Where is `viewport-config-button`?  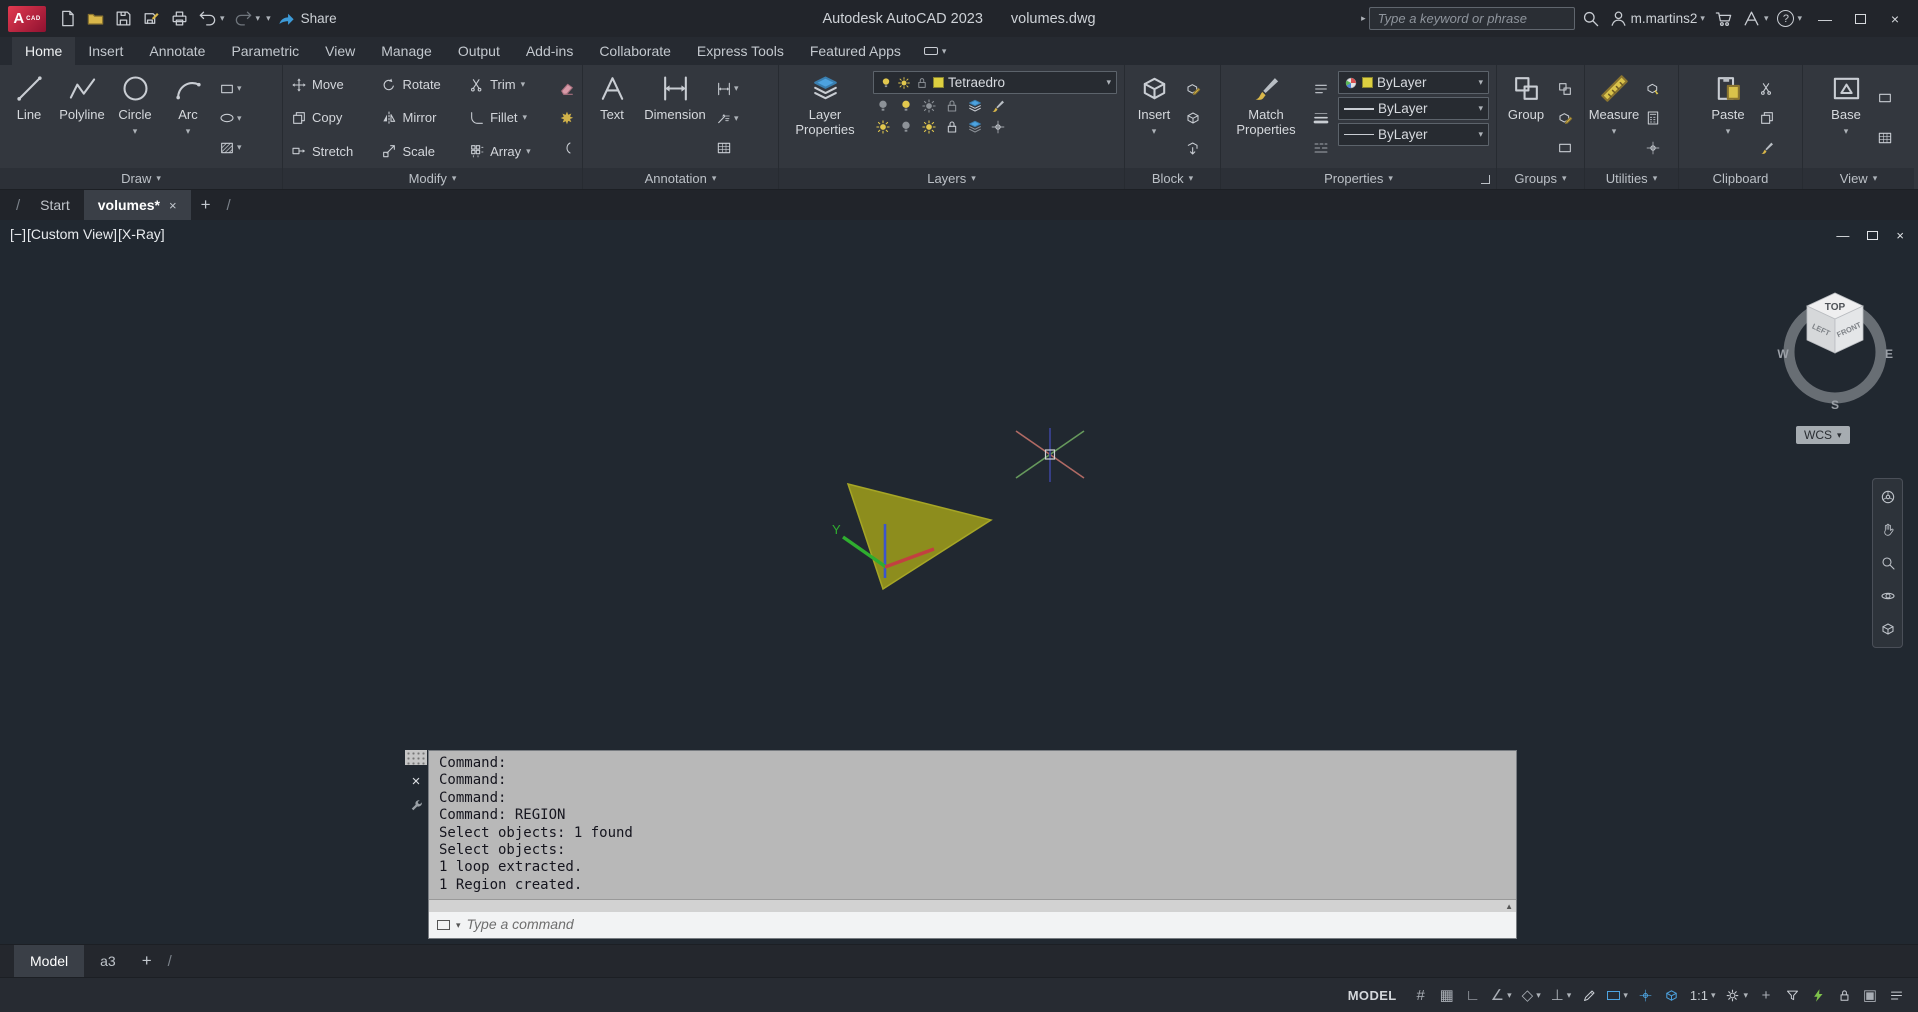 viewport-config-button is located at coordinates (1885, 98).